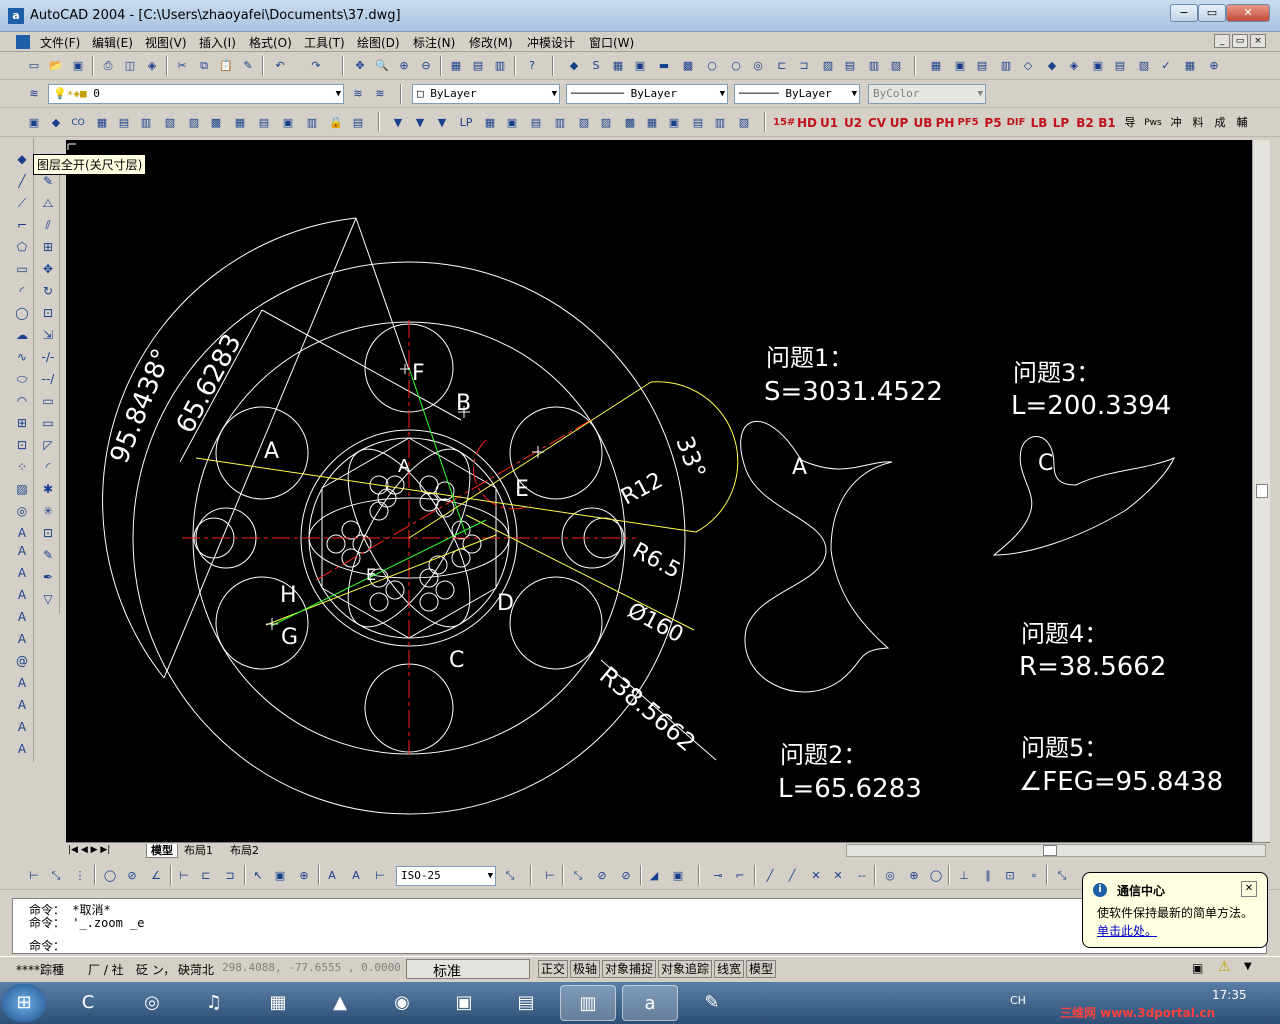 The width and height of the screenshot is (1280, 1024). Describe the element at coordinates (1224, 967) in the screenshot. I see `warning-icon: ⚠` at that location.